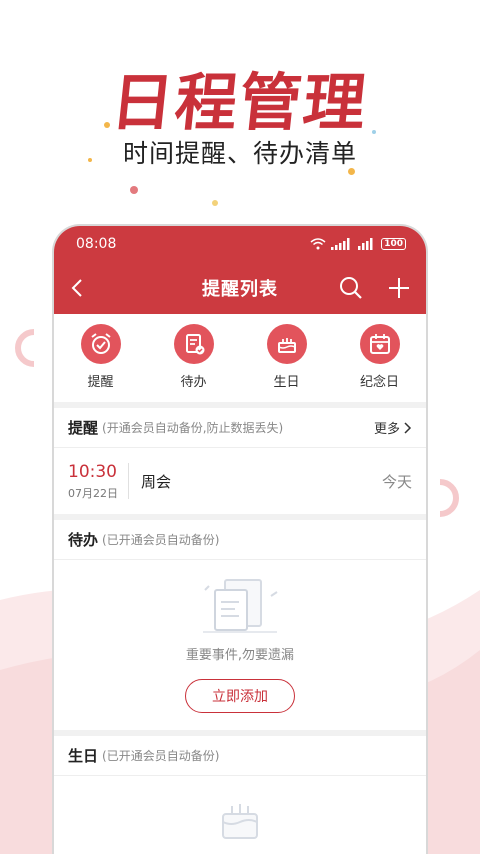  Describe the element at coordinates (193, 382) in the screenshot. I see `quick-action-label: 待办` at that location.